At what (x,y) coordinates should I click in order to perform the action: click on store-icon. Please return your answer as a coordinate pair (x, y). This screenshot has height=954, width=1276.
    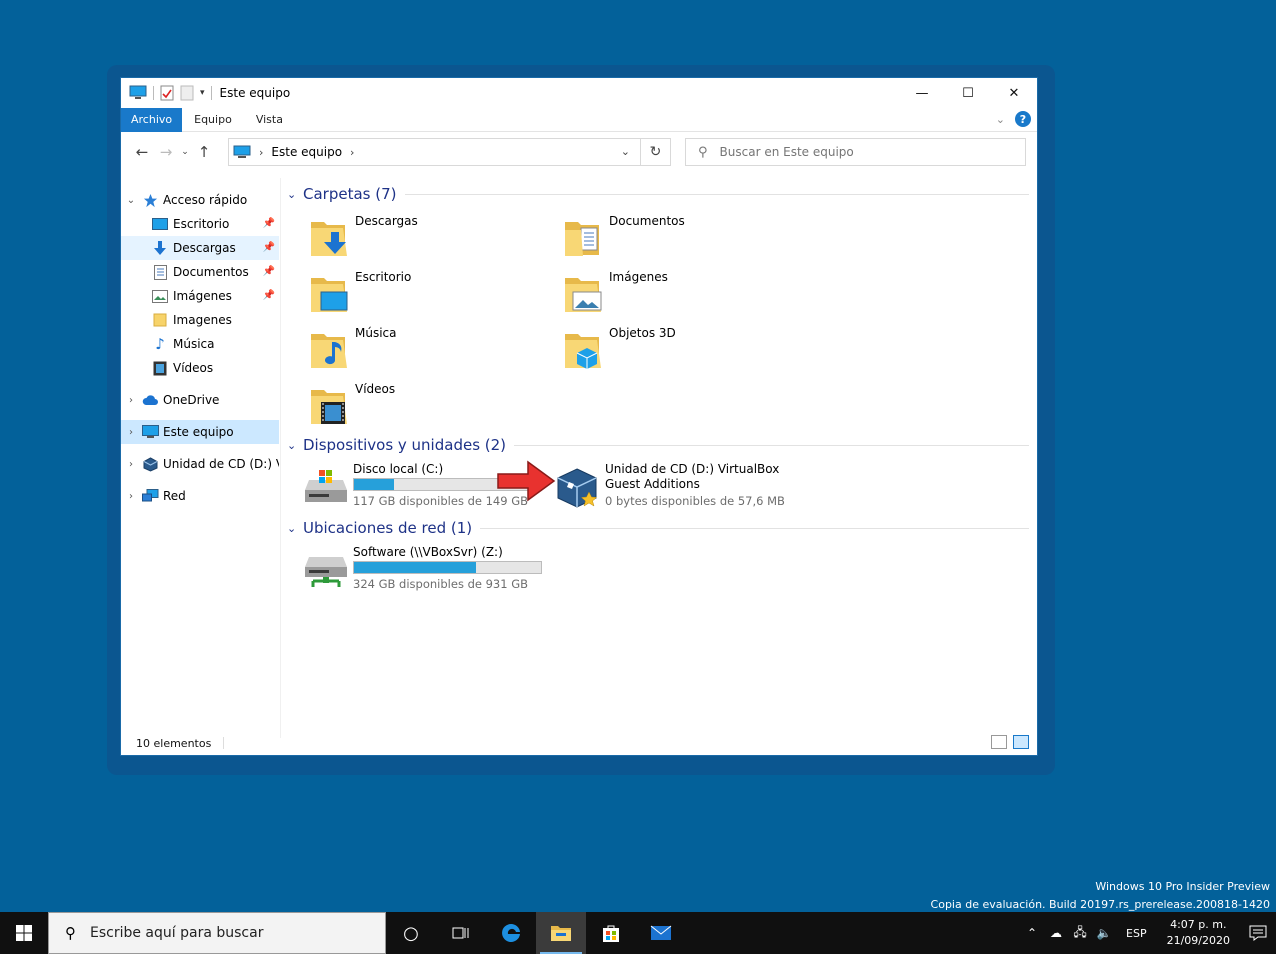
    Looking at the image, I should click on (611, 933).